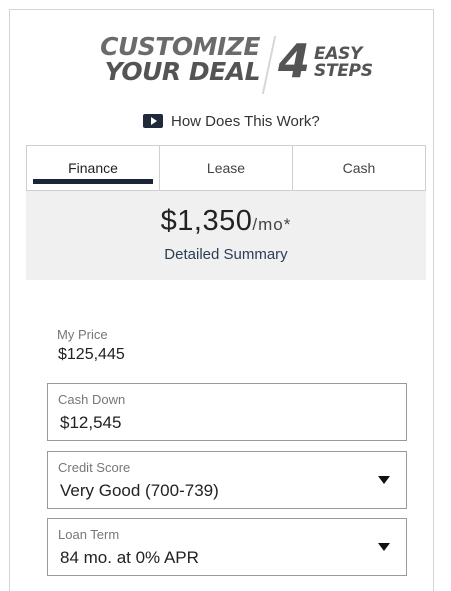  What do you see at coordinates (269, 65) in the screenshot?
I see `logo-divider` at bounding box center [269, 65].